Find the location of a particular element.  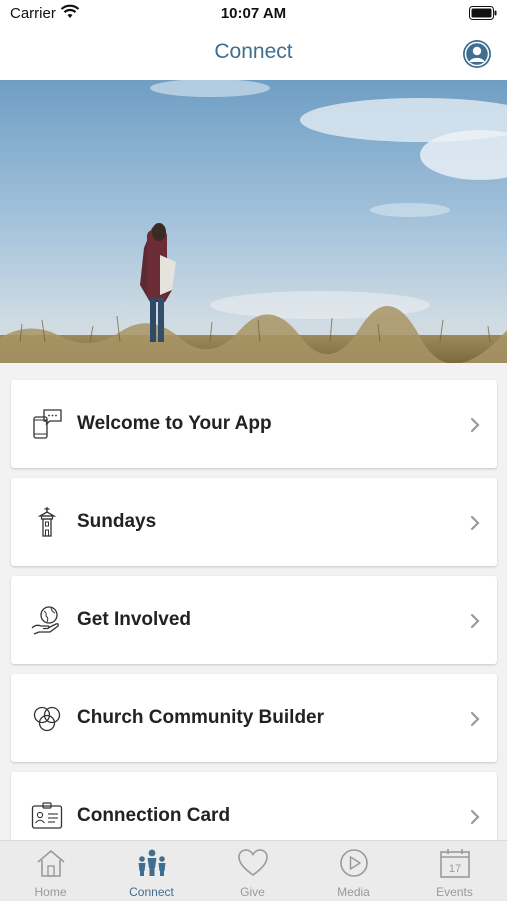

calendar-icon: 17 is located at coordinates (455, 863).